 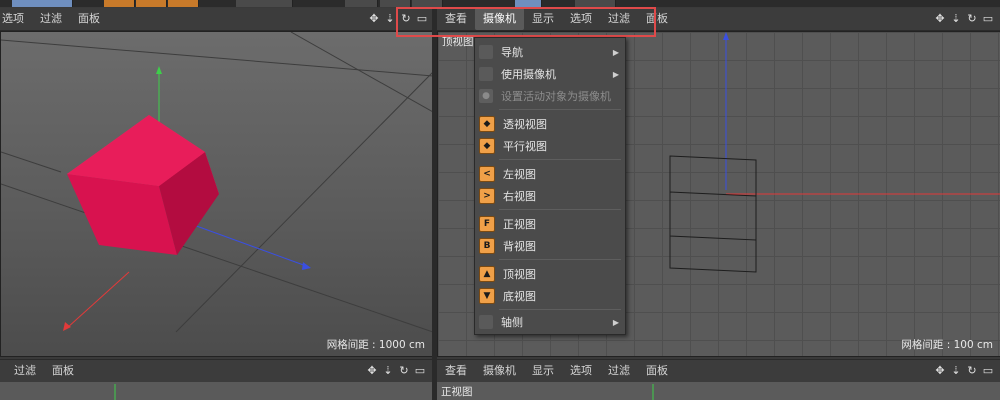 What do you see at coordinates (67, 326) in the screenshot?
I see `axis-x-arrow` at bounding box center [67, 326].